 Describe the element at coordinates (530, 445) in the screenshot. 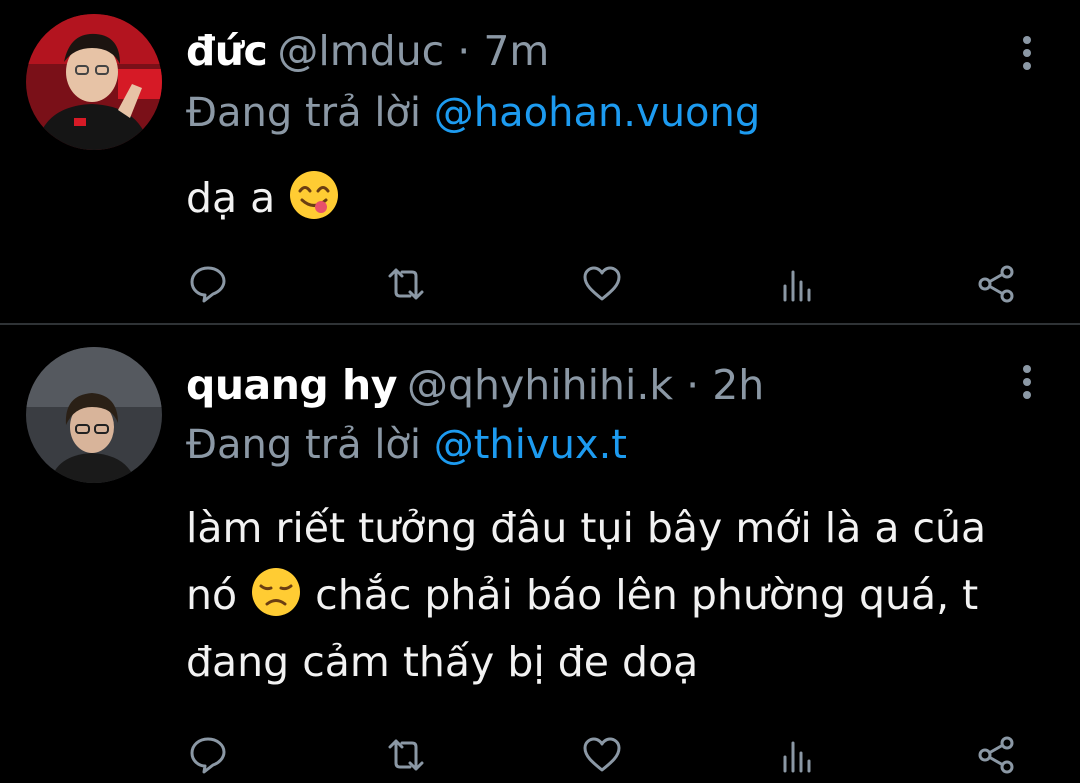

I see `reply-mention-link: @thivux.t` at that location.